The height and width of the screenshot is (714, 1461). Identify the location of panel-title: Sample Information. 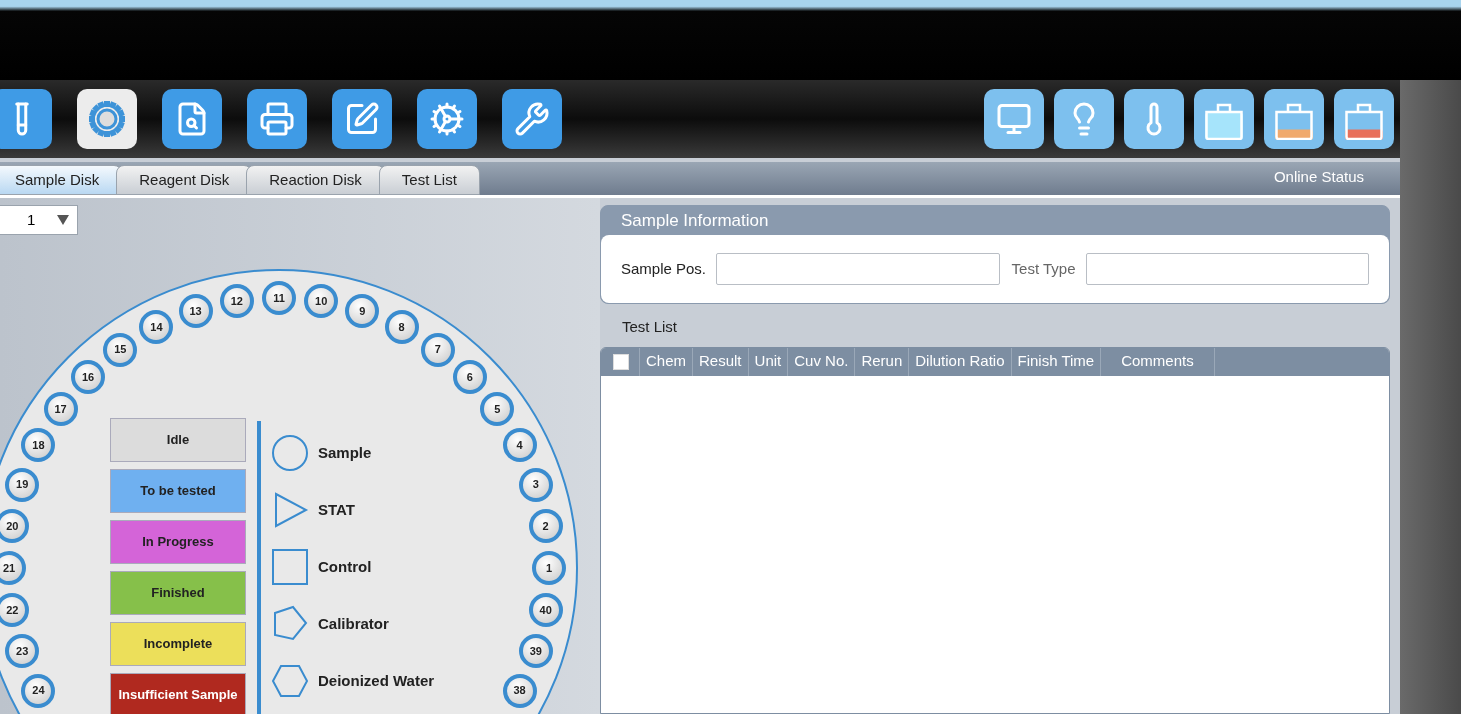
(695, 220).